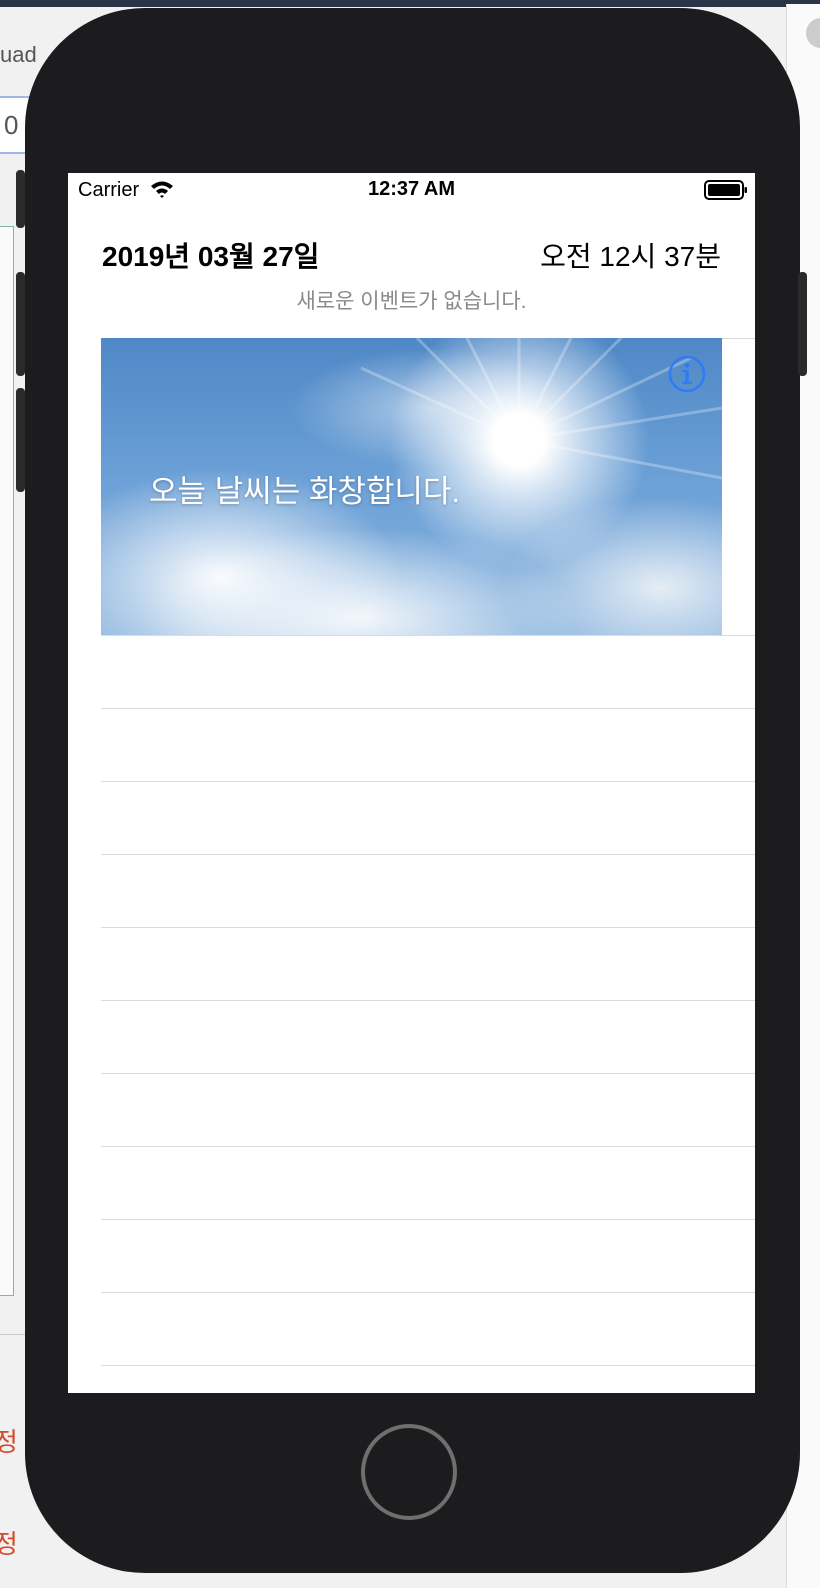 The image size is (820, 1588). I want to click on battery-icon, so click(726, 192).